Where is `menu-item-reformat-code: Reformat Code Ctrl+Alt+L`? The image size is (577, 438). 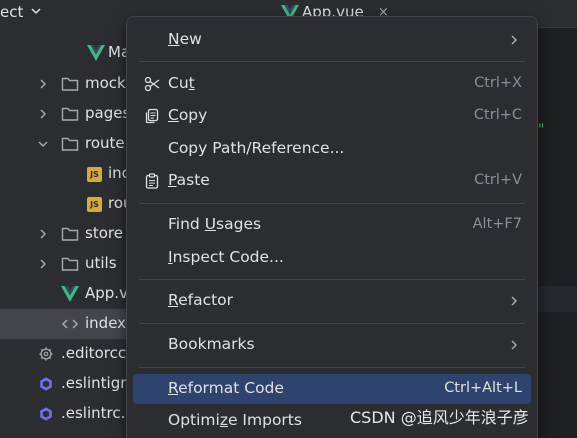
menu-item-reformat-code: Reformat Code Ctrl+Alt+L is located at coordinates (332, 389).